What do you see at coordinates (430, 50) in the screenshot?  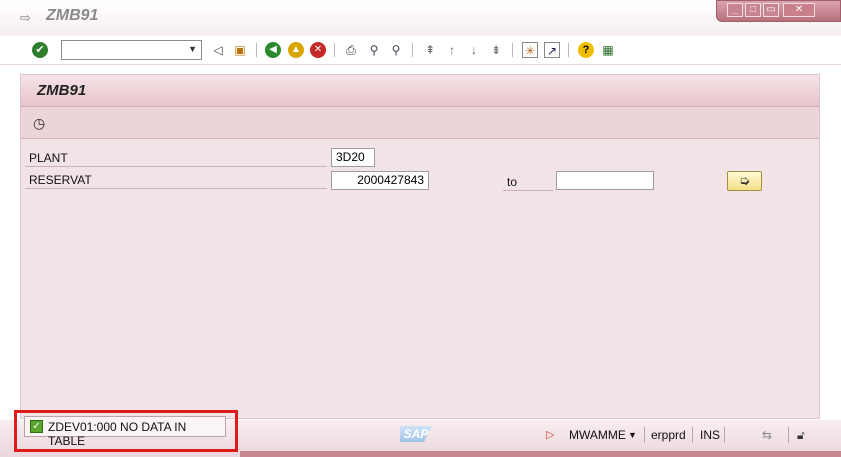 I see `first-page-icon: ⇞` at bounding box center [430, 50].